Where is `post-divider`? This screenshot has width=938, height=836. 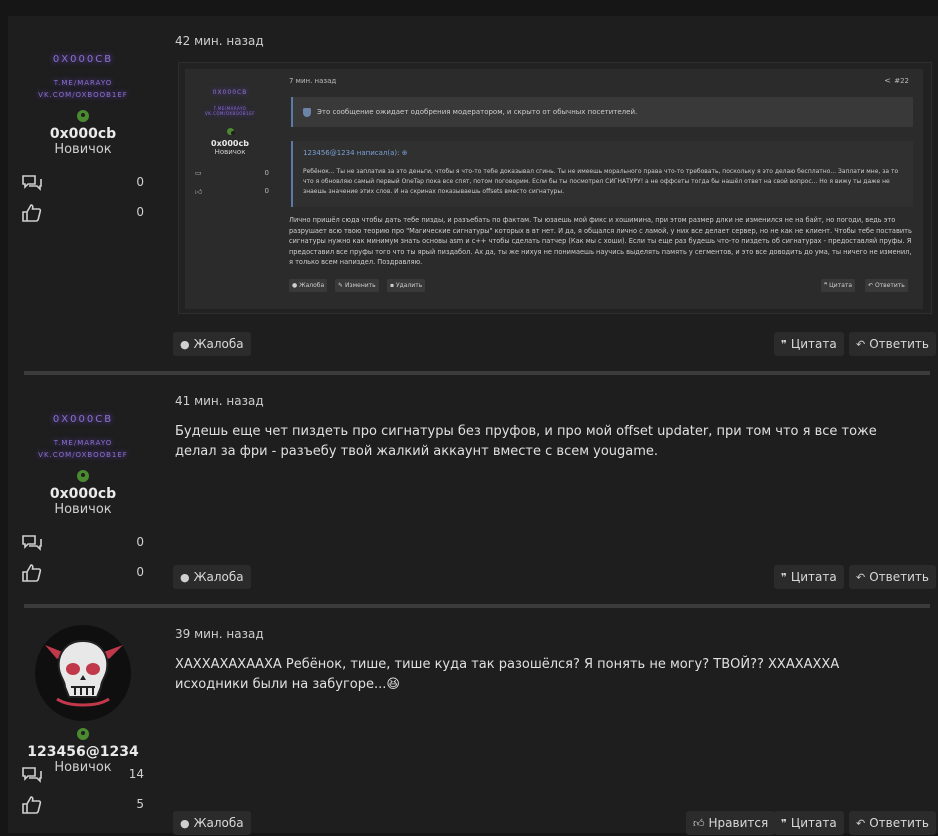 post-divider is located at coordinates (477, 606).